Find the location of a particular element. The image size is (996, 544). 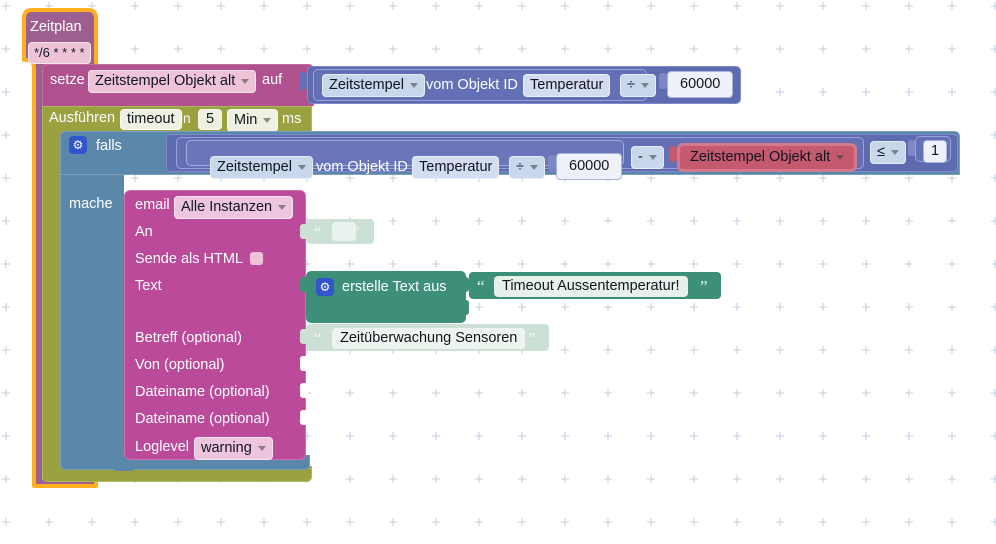

schedule-title: Zeitplan is located at coordinates (56, 27).